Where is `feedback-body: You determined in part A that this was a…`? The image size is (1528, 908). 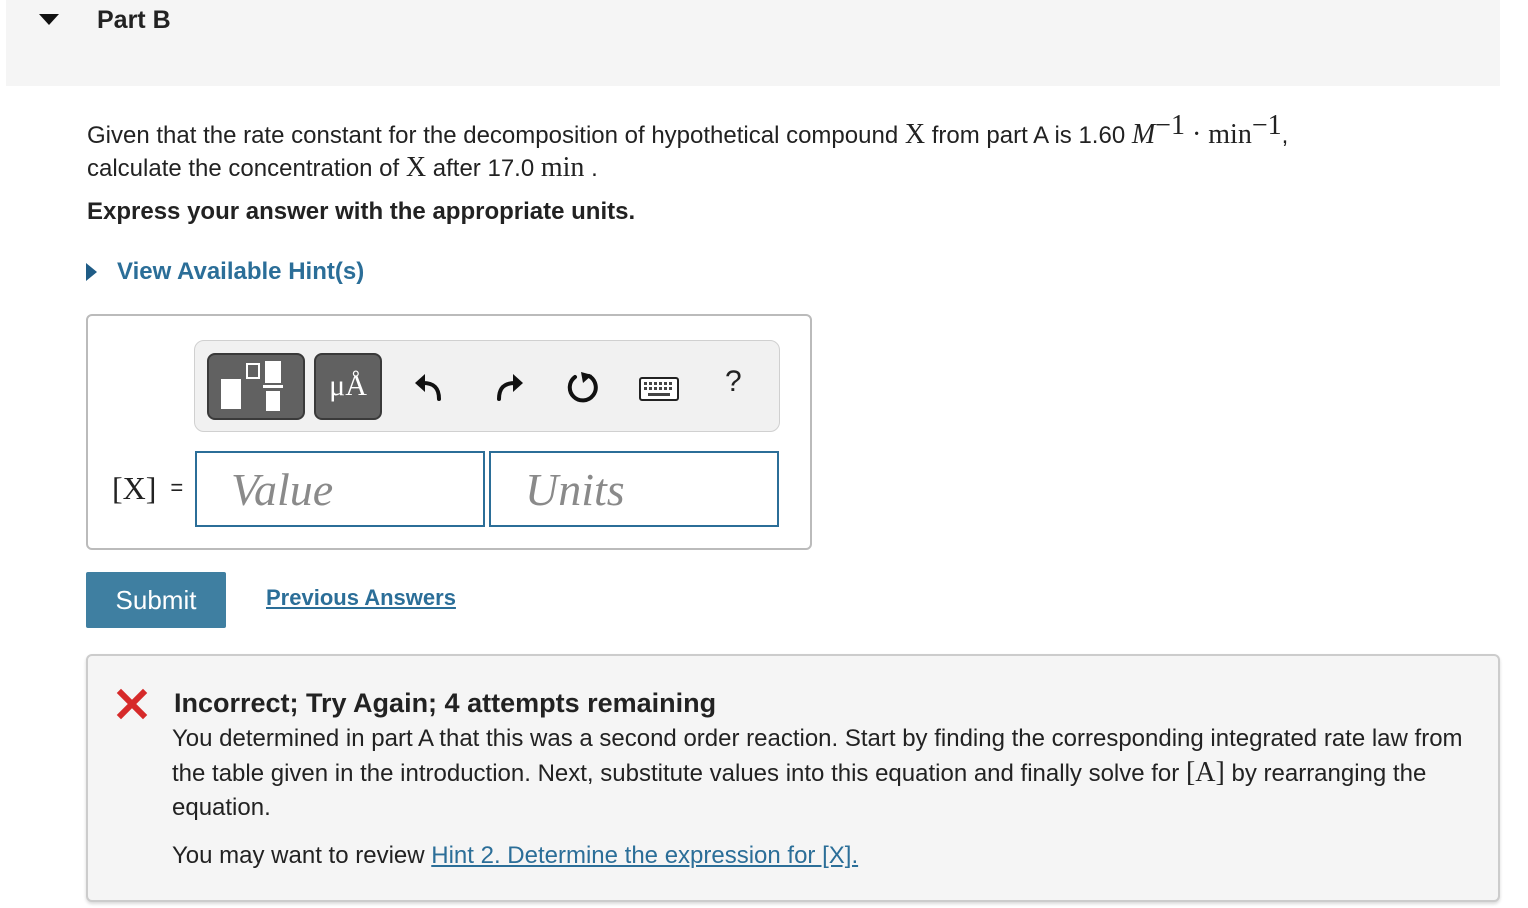 feedback-body: You determined in part A that this was a… is located at coordinates (827, 773).